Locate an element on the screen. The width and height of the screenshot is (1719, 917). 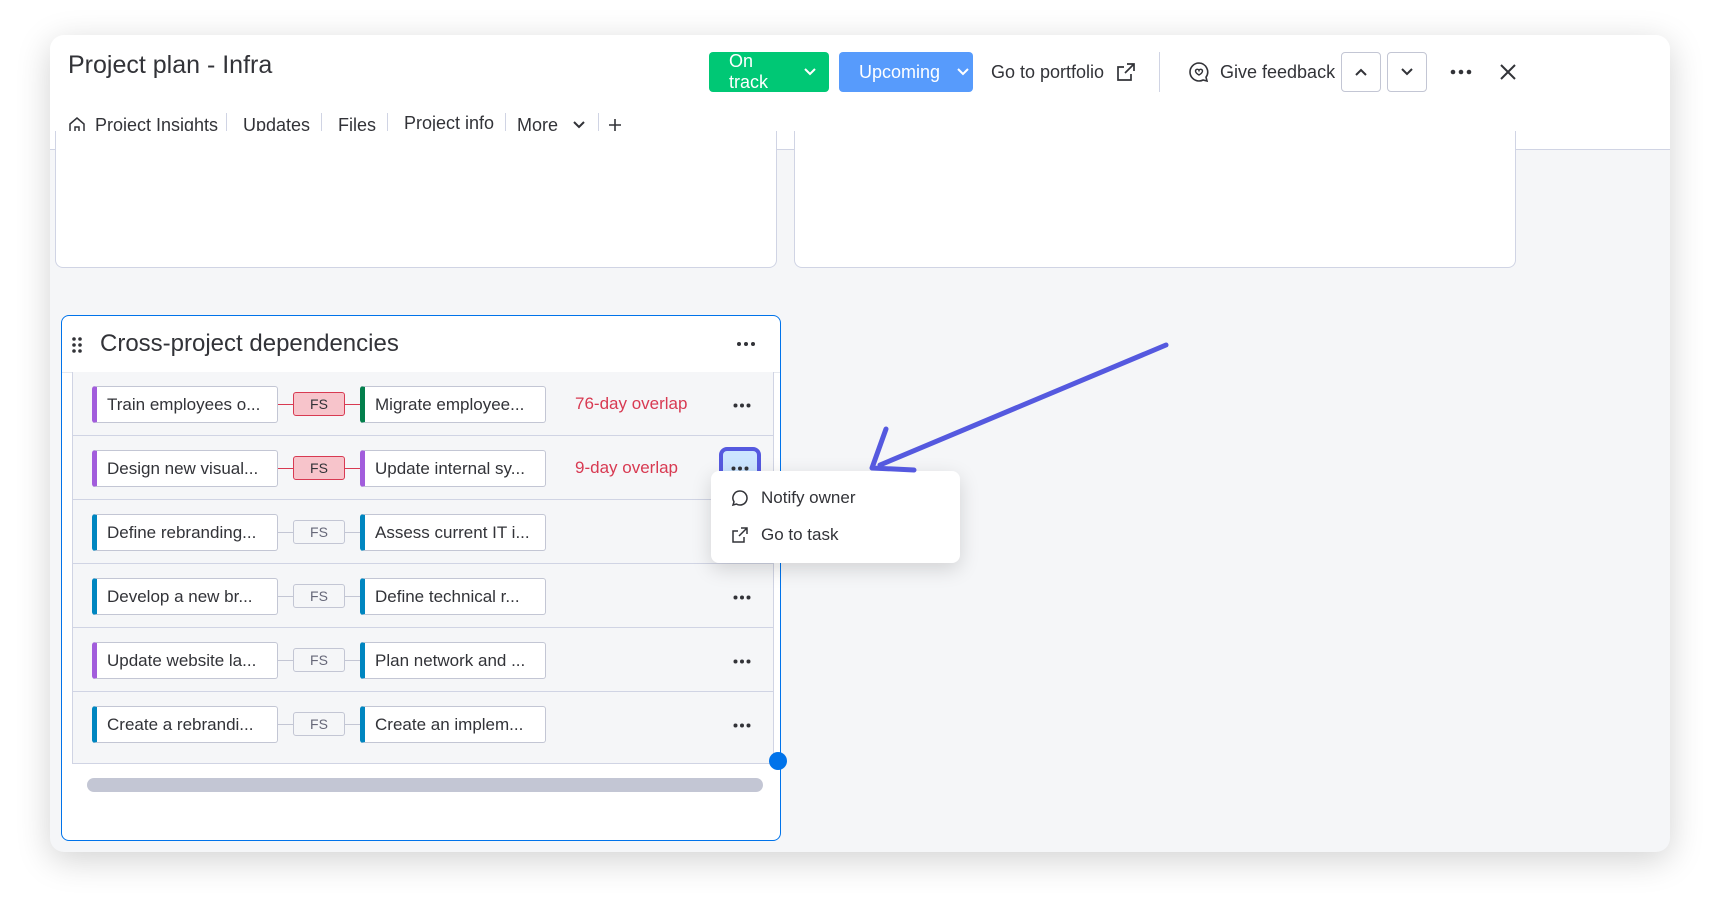
menu-item-label: Go to task is located at coordinates (800, 534).